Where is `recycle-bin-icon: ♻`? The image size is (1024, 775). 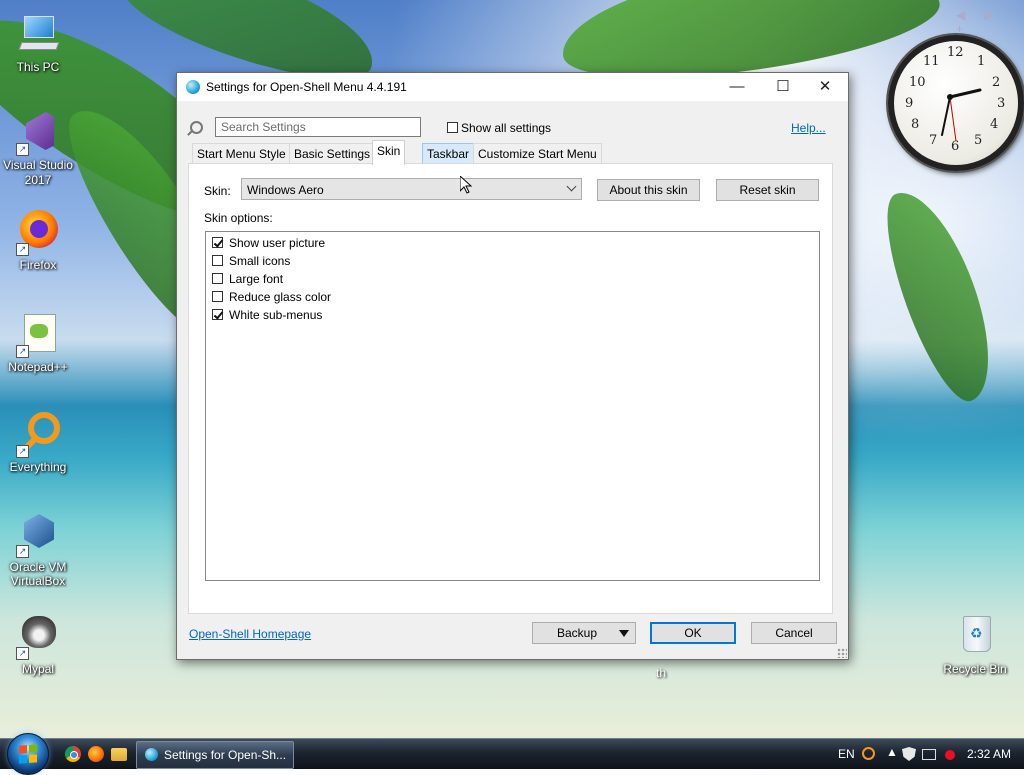 recycle-bin-icon: ♻ is located at coordinates (975, 636).